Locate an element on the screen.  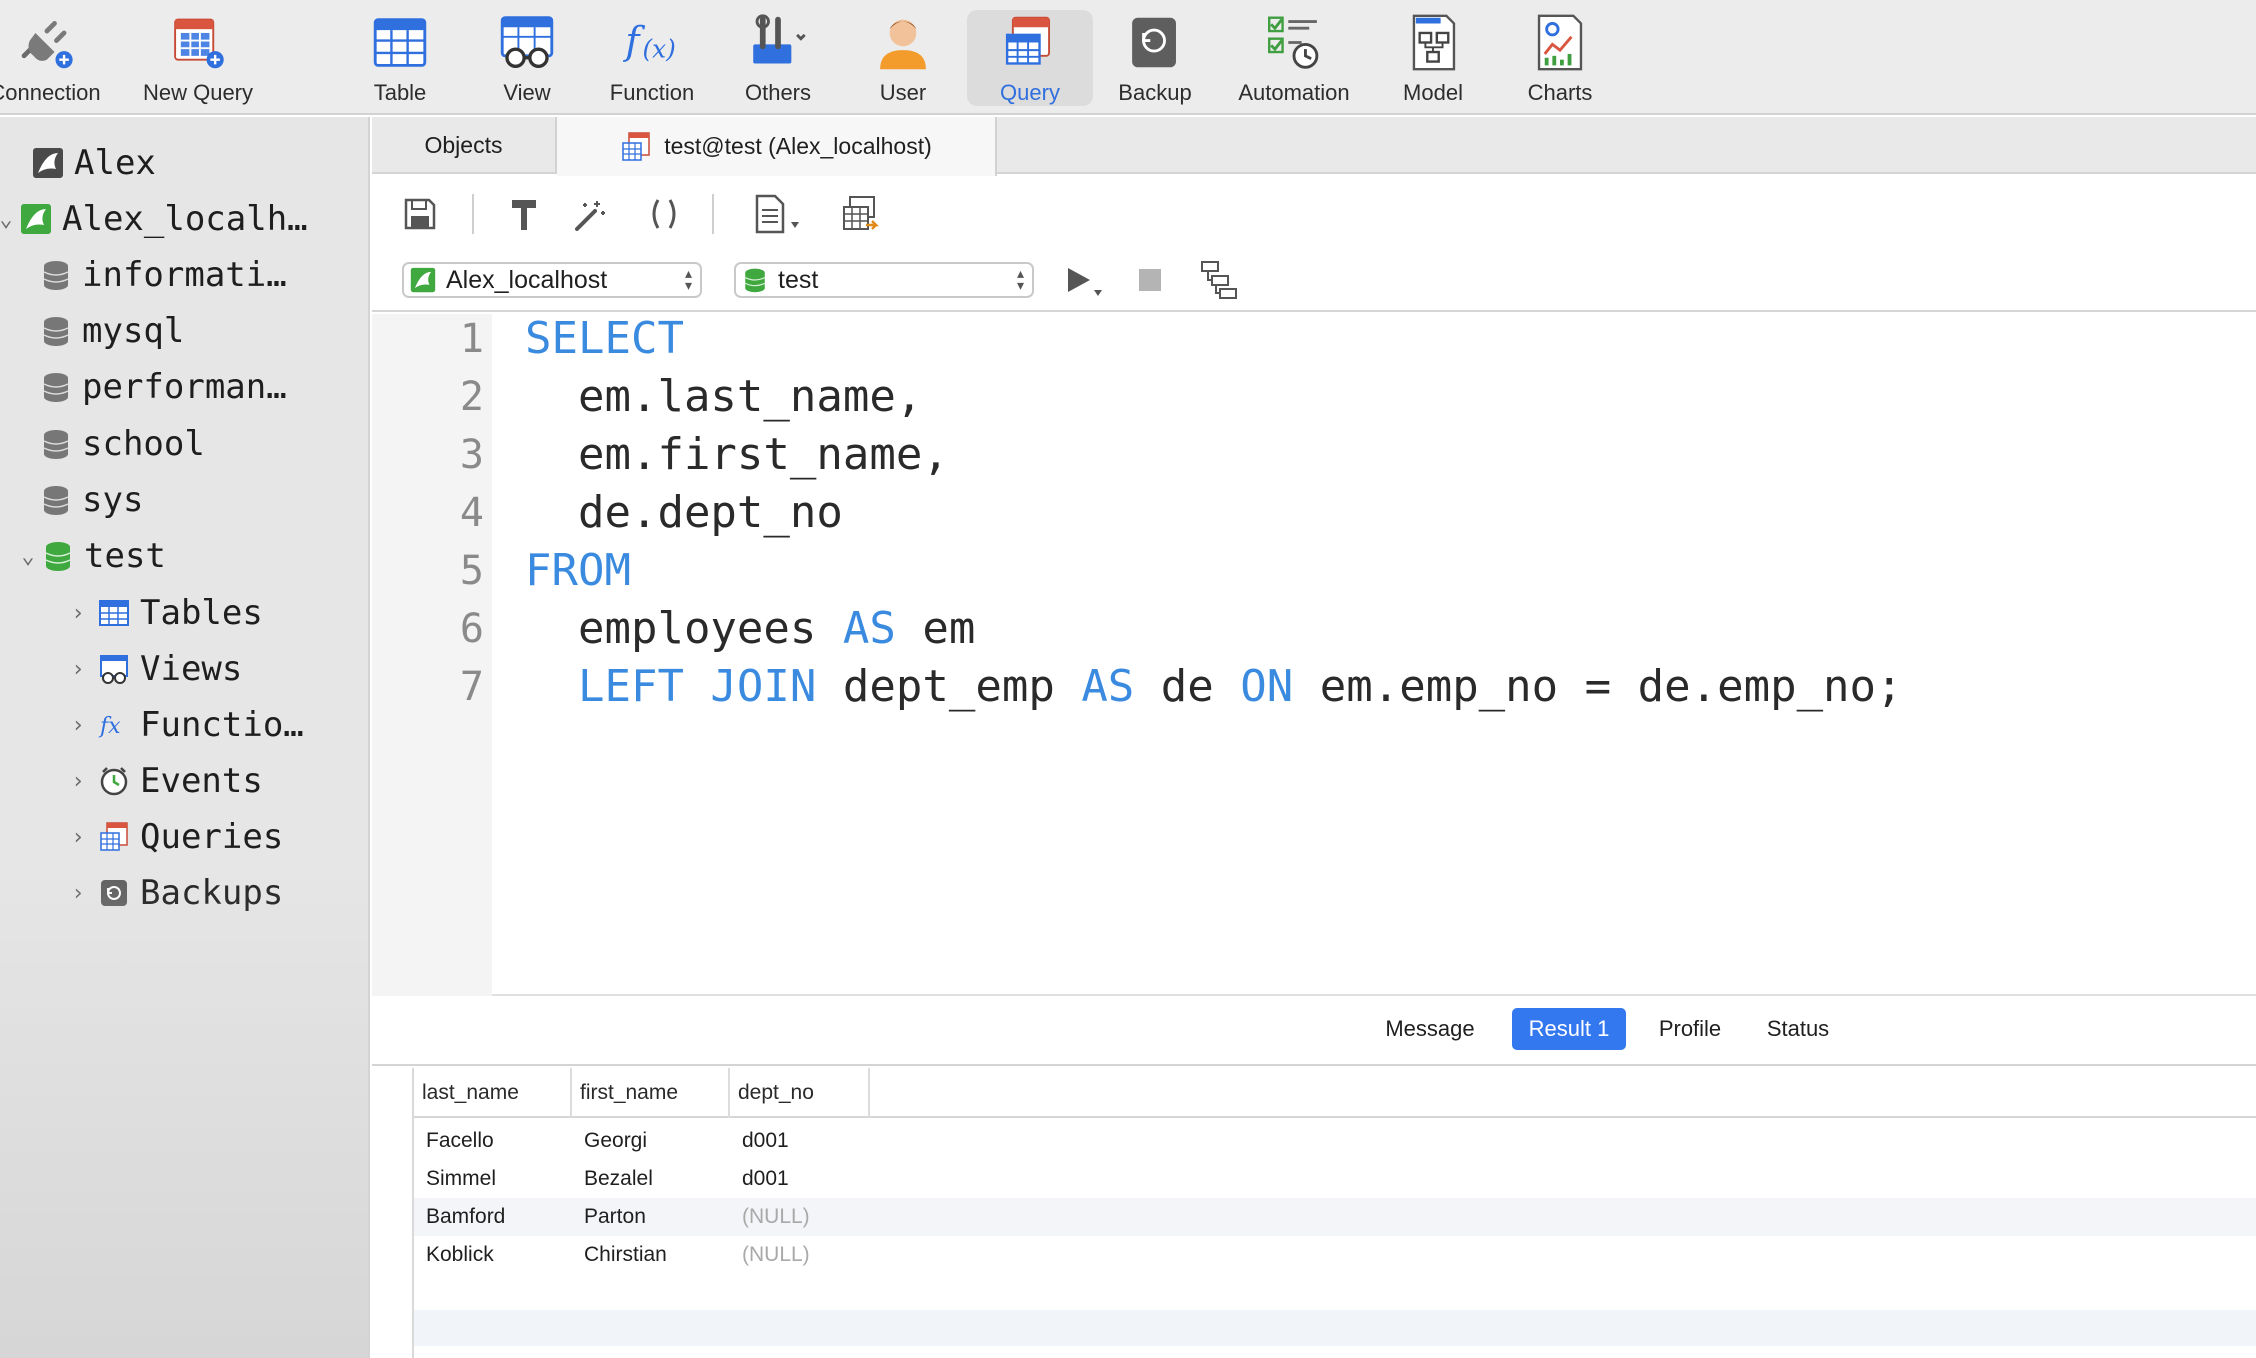
sidebar-item-test: ⌄ test is located at coordinates (93, 556).